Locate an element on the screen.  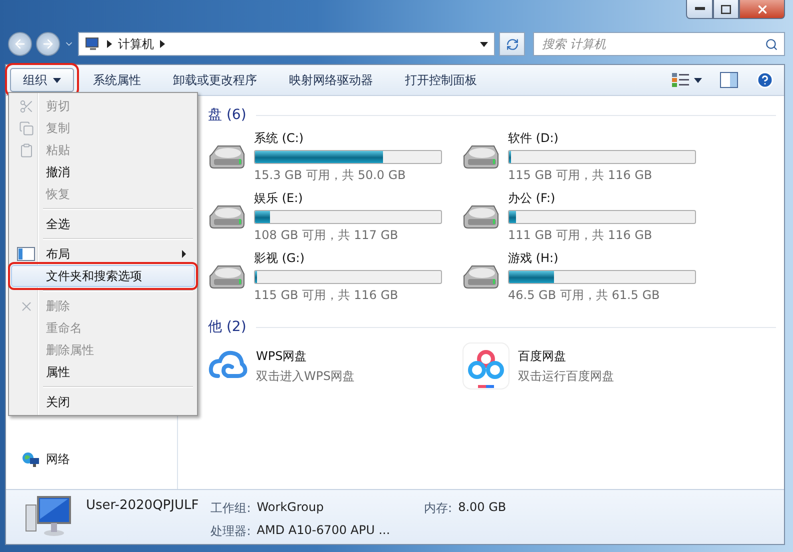
cloud-app-icon is located at coordinates (486, 366).